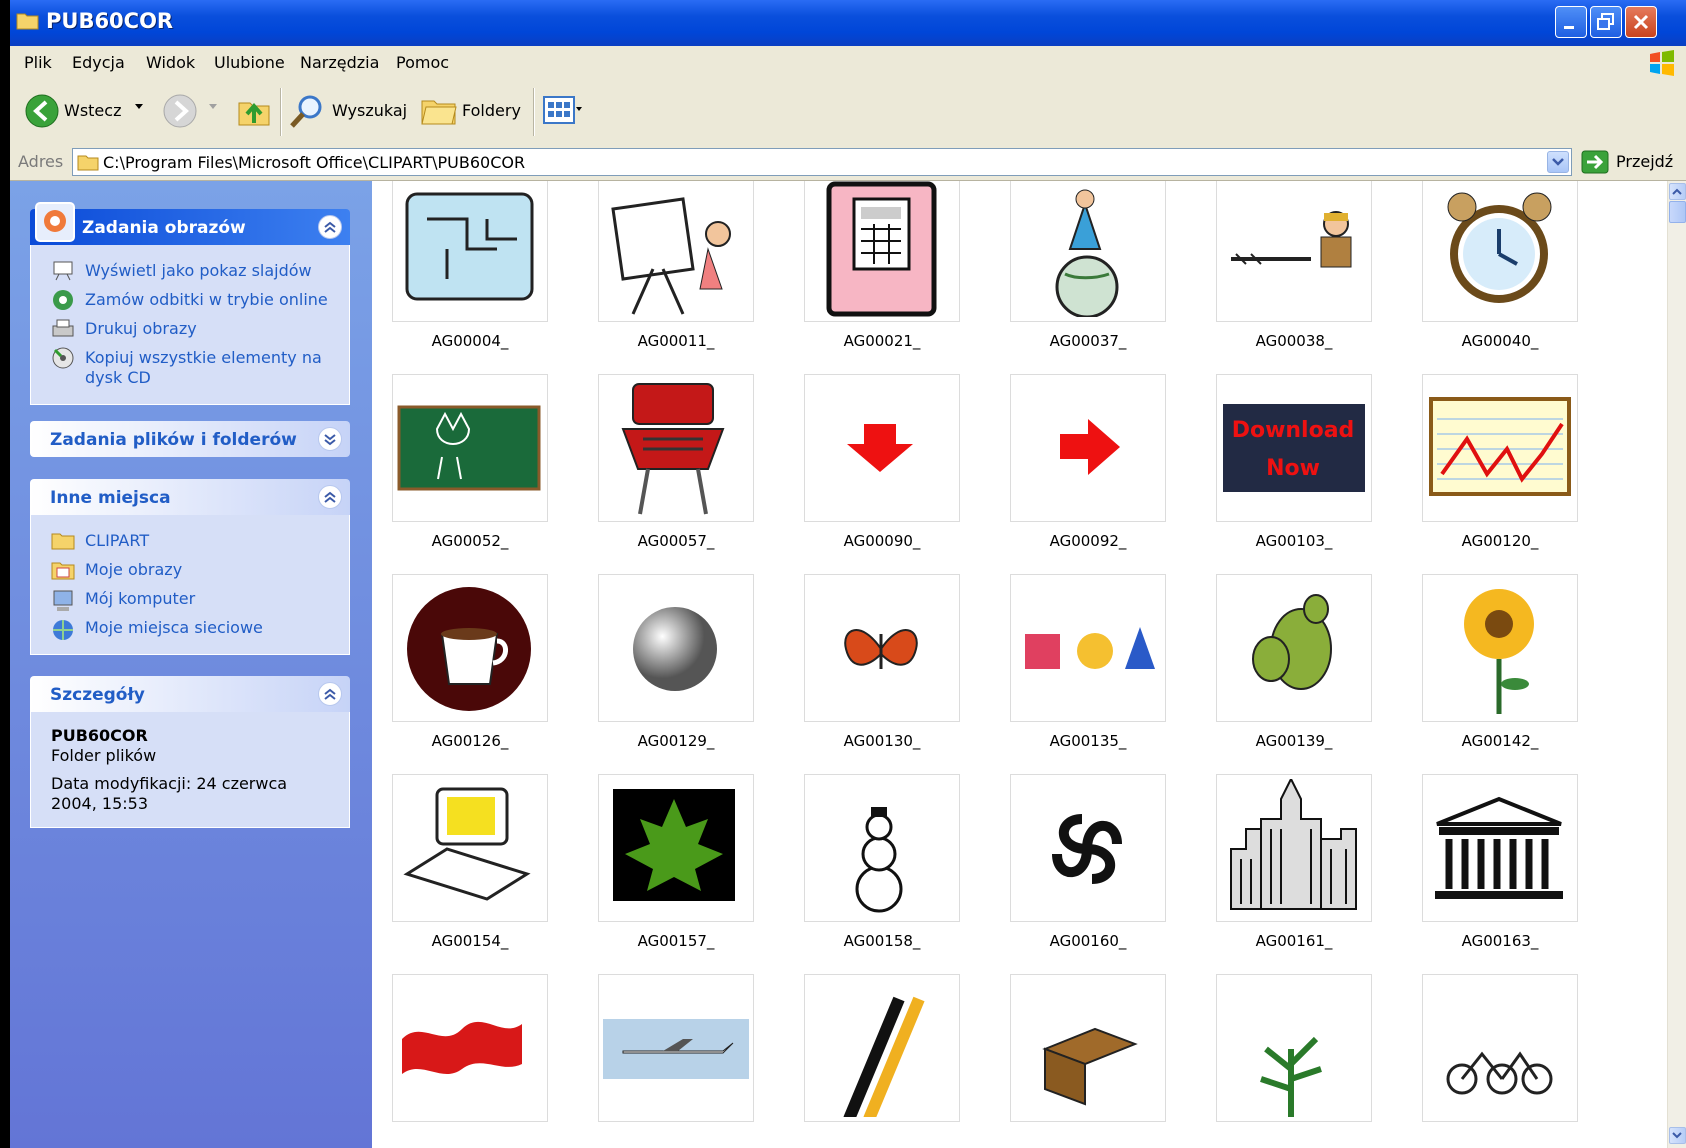 This screenshot has height=1148, width=1686. Describe the element at coordinates (307, 112) in the screenshot. I see `search-icon` at that location.